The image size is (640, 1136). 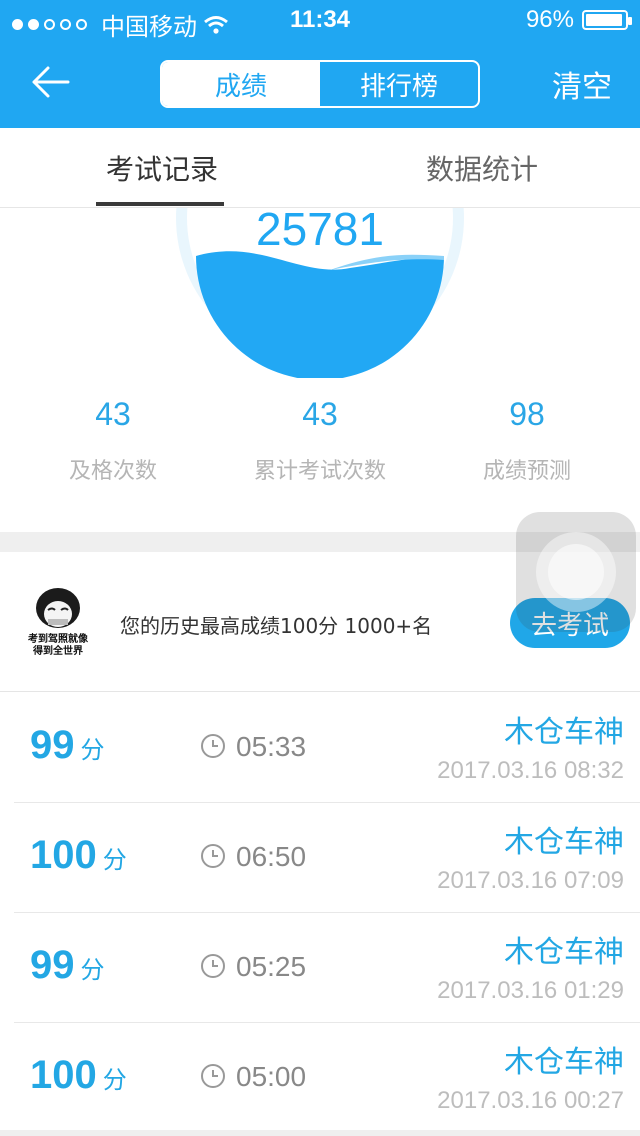 What do you see at coordinates (320, 231) in the screenshot?
I see `total-score: 25781` at bounding box center [320, 231].